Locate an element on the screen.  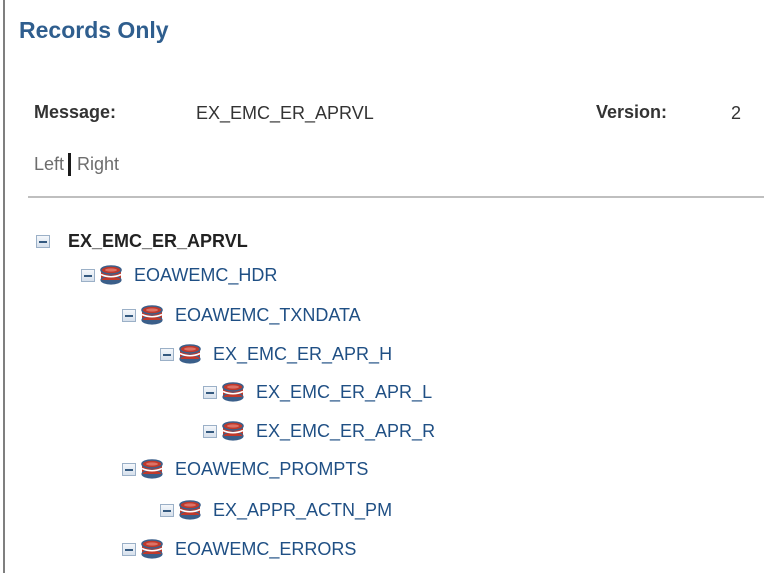
tree-node: EOAWEMC_HDR is located at coordinates (179, 275).